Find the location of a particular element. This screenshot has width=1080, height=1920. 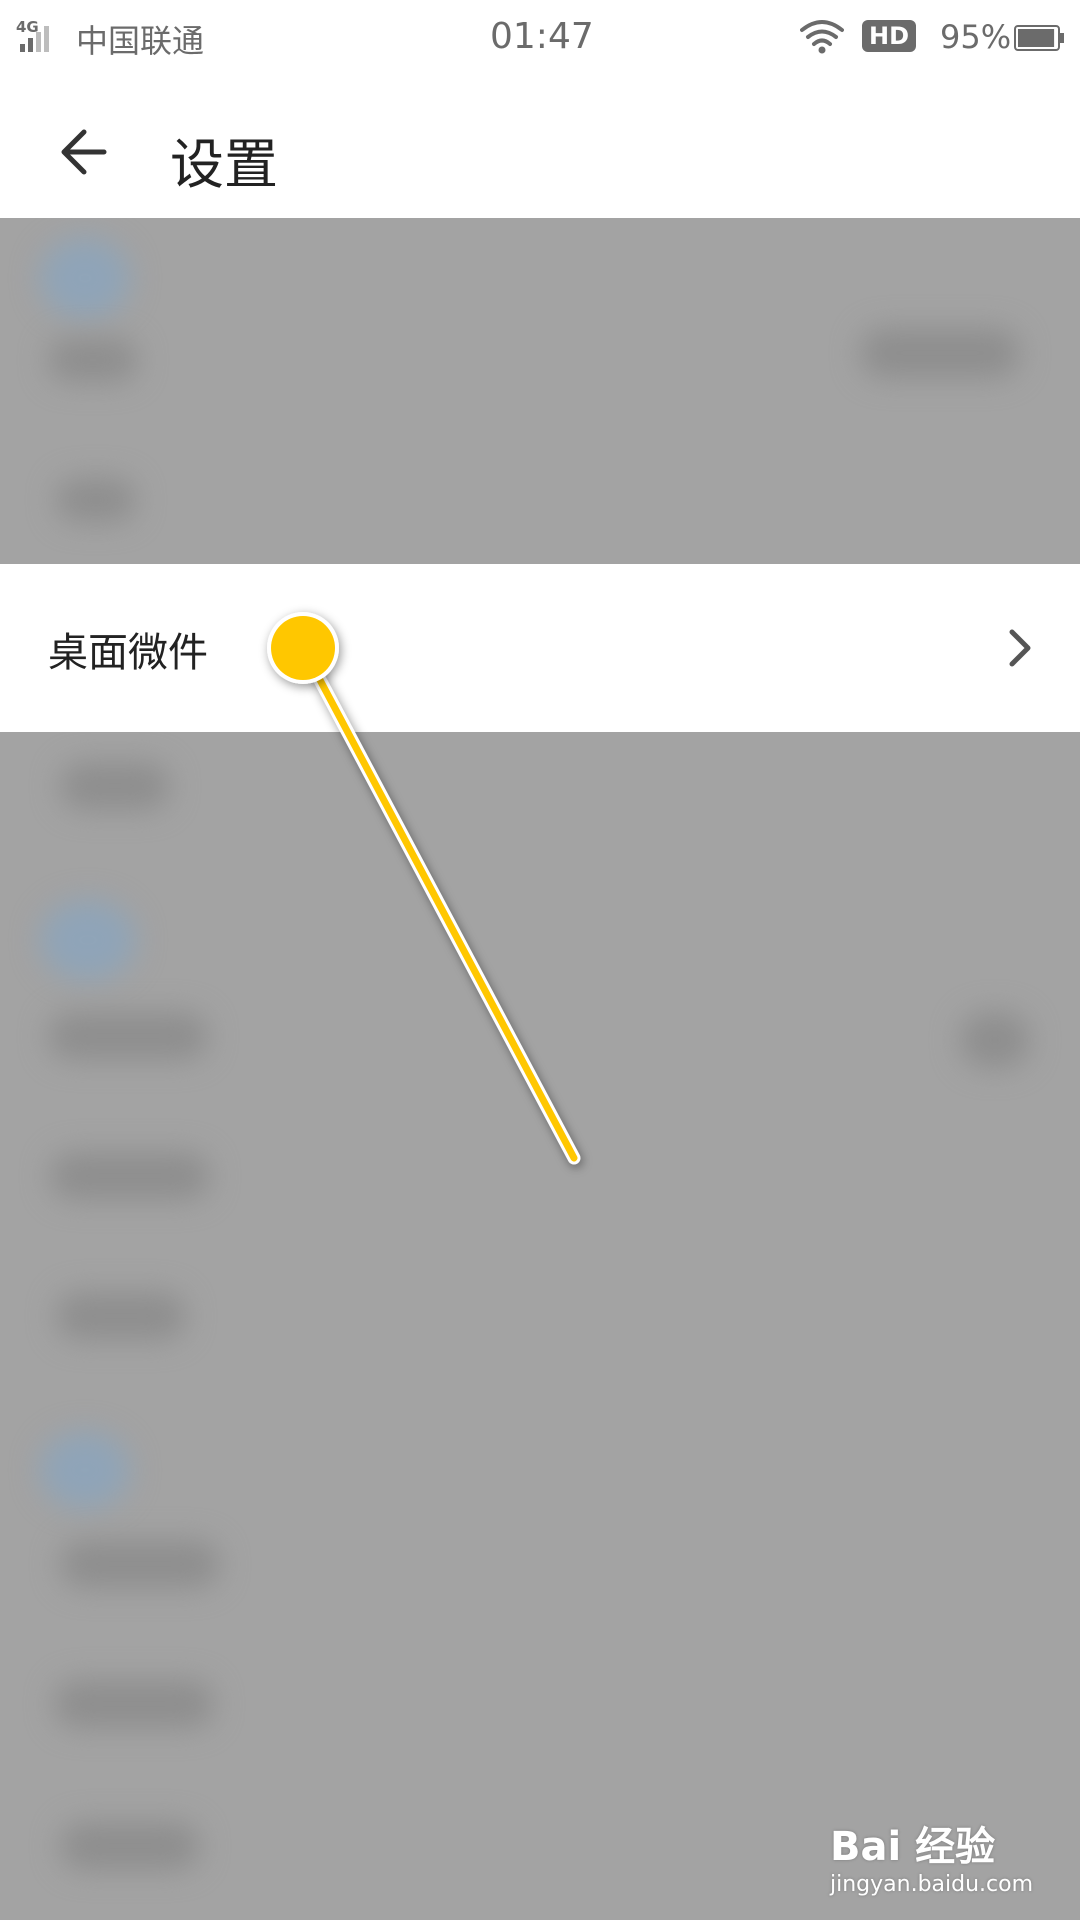

chevron-right-icon is located at coordinates (1020, 648).